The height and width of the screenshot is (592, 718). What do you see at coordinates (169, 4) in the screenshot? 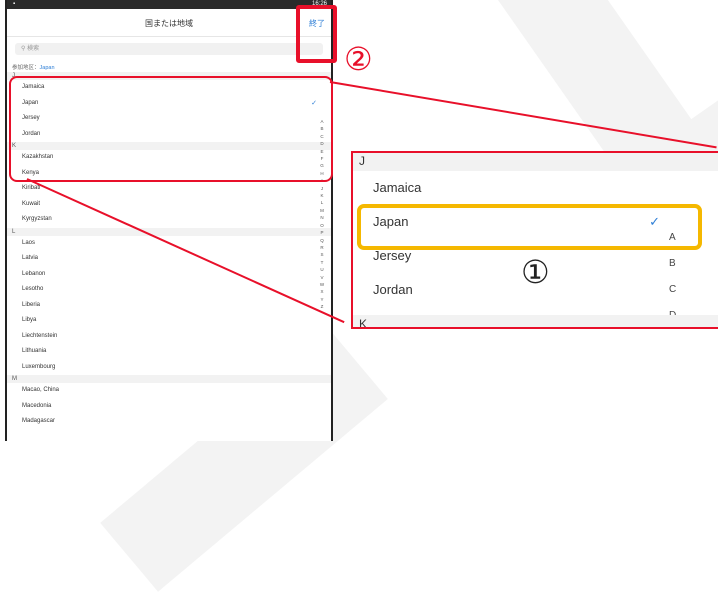
I see `status-bar: ▪ 16:26` at bounding box center [169, 4].